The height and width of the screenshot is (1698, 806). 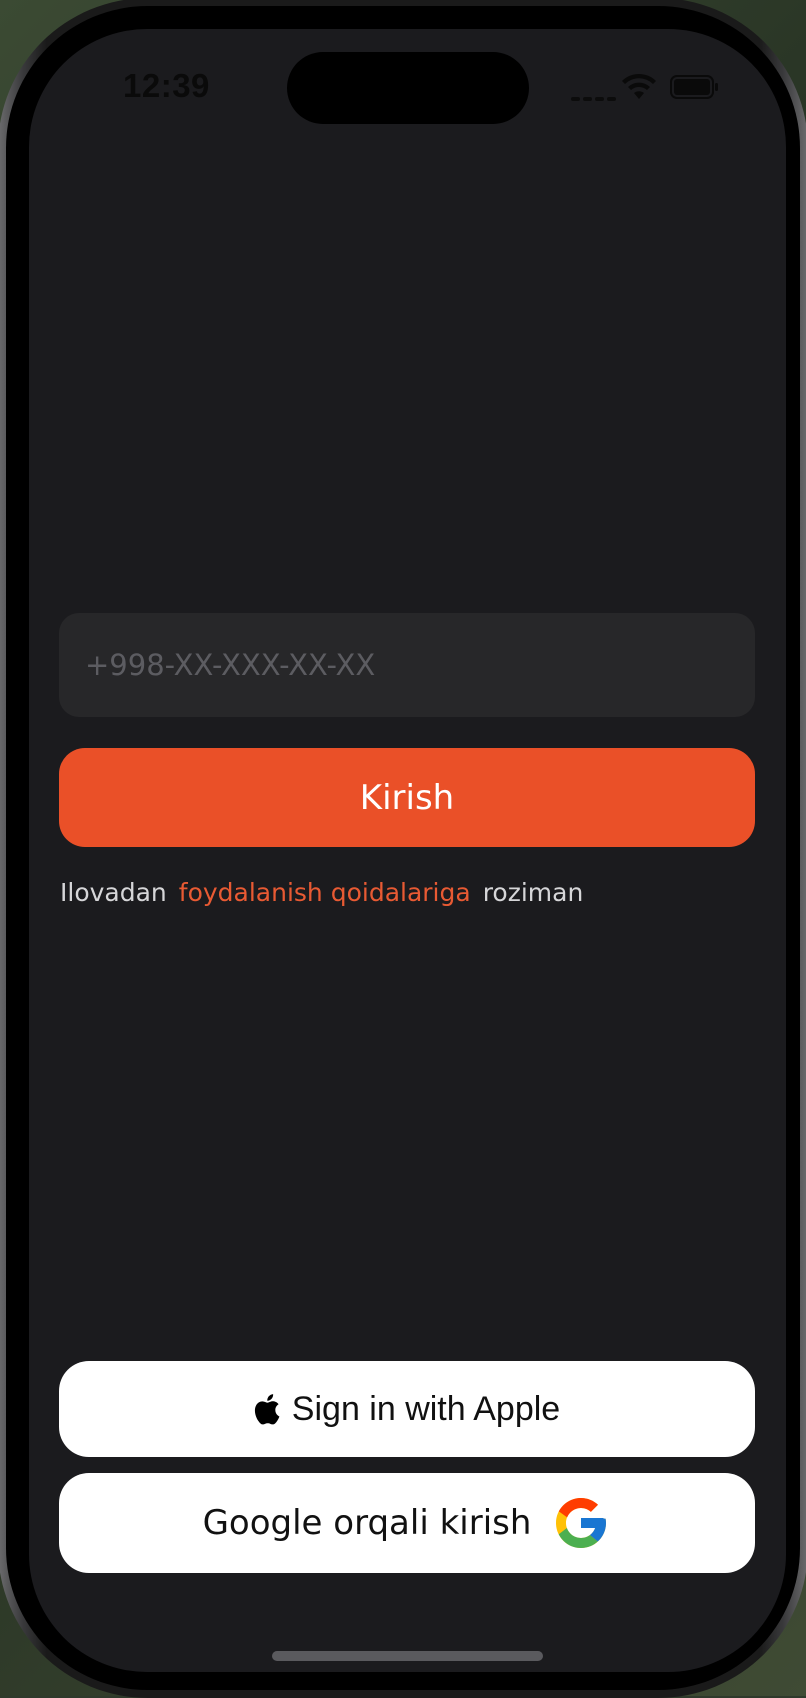 I want to click on terms-link: foydalanish qoidalariga, so click(x=325, y=892).